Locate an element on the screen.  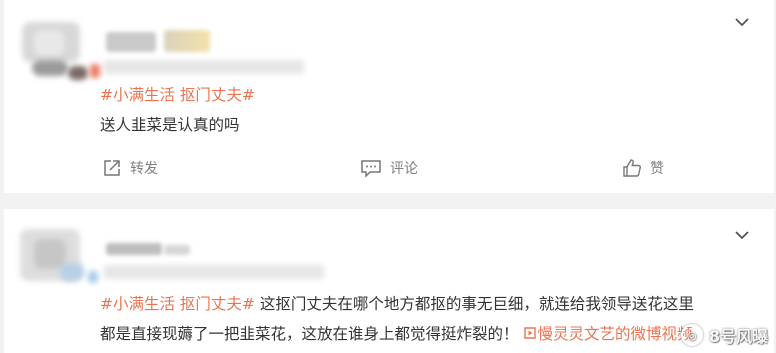
watermark: ◎ 8号风曝 is located at coordinates (724, 335).